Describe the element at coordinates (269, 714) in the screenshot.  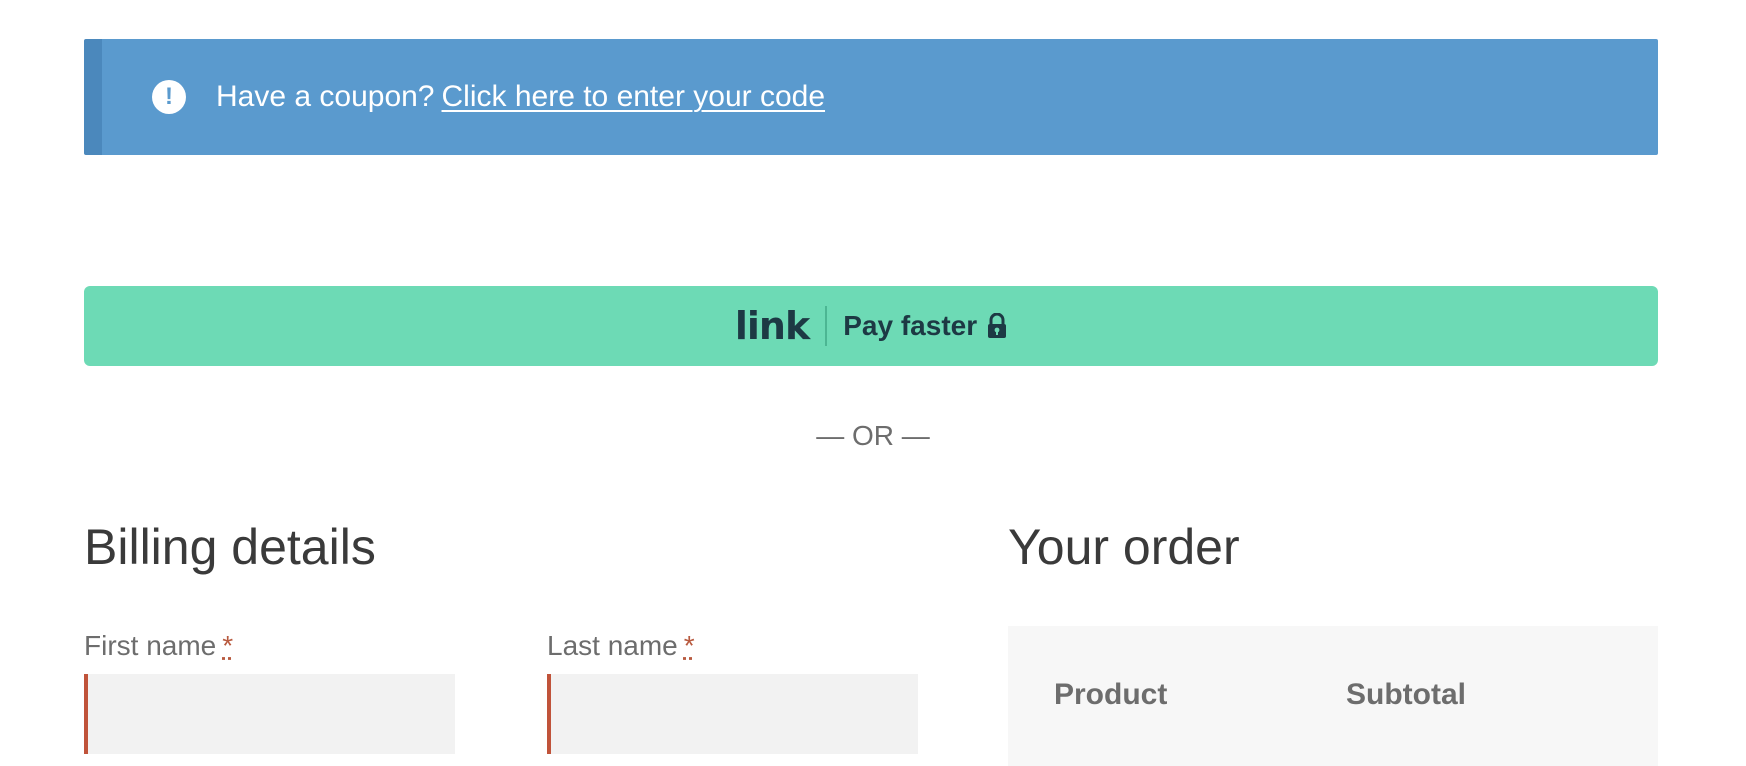
I see `first-name-field` at that location.